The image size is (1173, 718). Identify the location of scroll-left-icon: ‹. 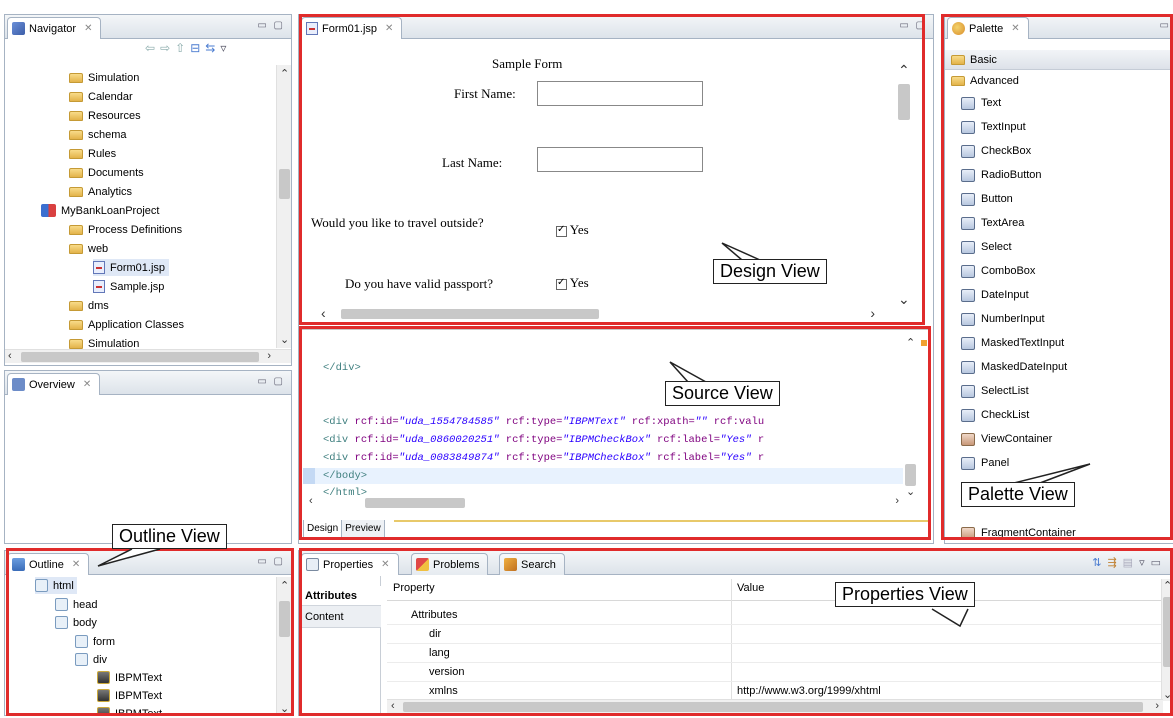
(311, 501).